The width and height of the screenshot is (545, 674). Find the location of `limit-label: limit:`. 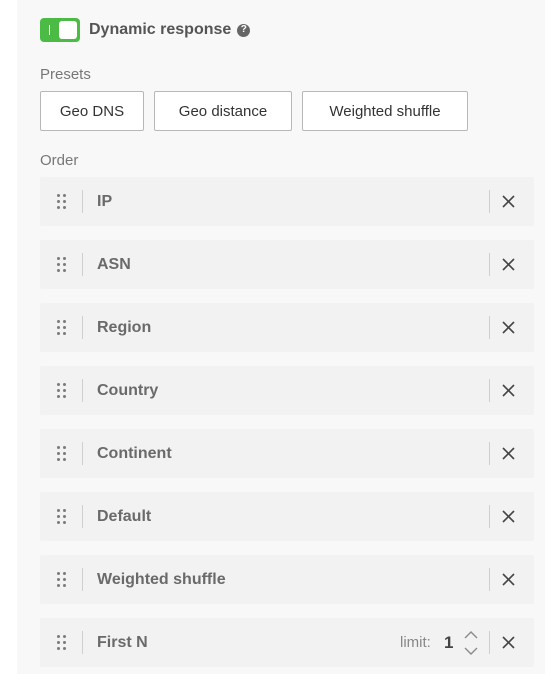

limit-label: limit: is located at coordinates (415, 642).